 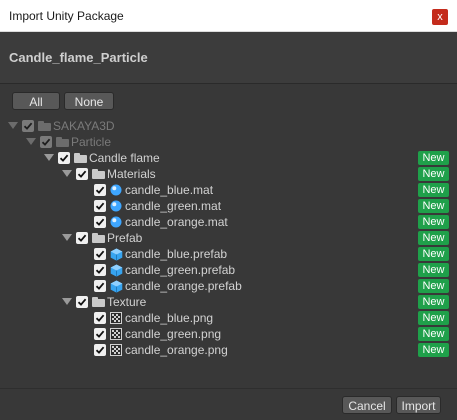 What do you see at coordinates (228, 126) in the screenshot?
I see `tree-folder-row: SAKAYA3D` at bounding box center [228, 126].